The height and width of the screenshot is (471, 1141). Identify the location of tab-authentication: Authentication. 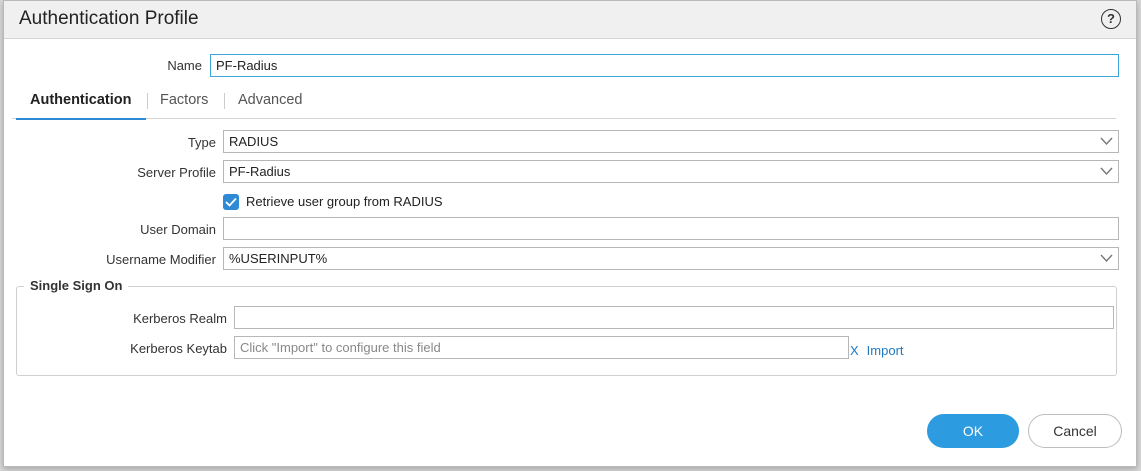
(80, 106).